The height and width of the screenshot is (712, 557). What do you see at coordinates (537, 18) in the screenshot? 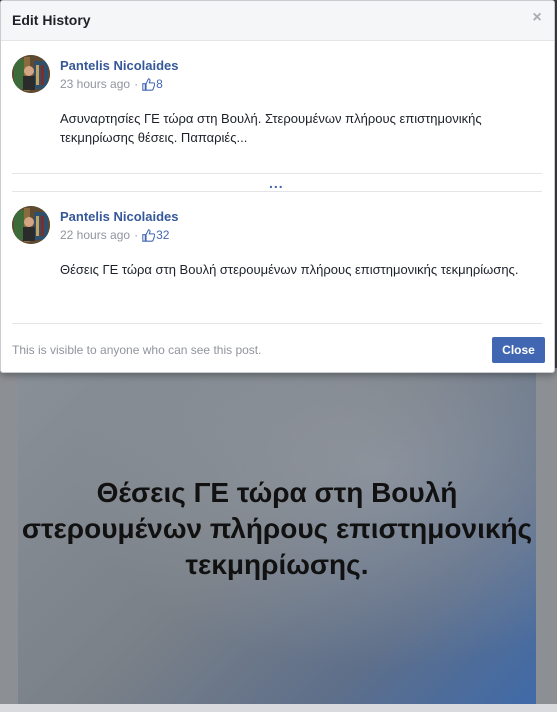
I see `close-icon: ×` at bounding box center [537, 18].